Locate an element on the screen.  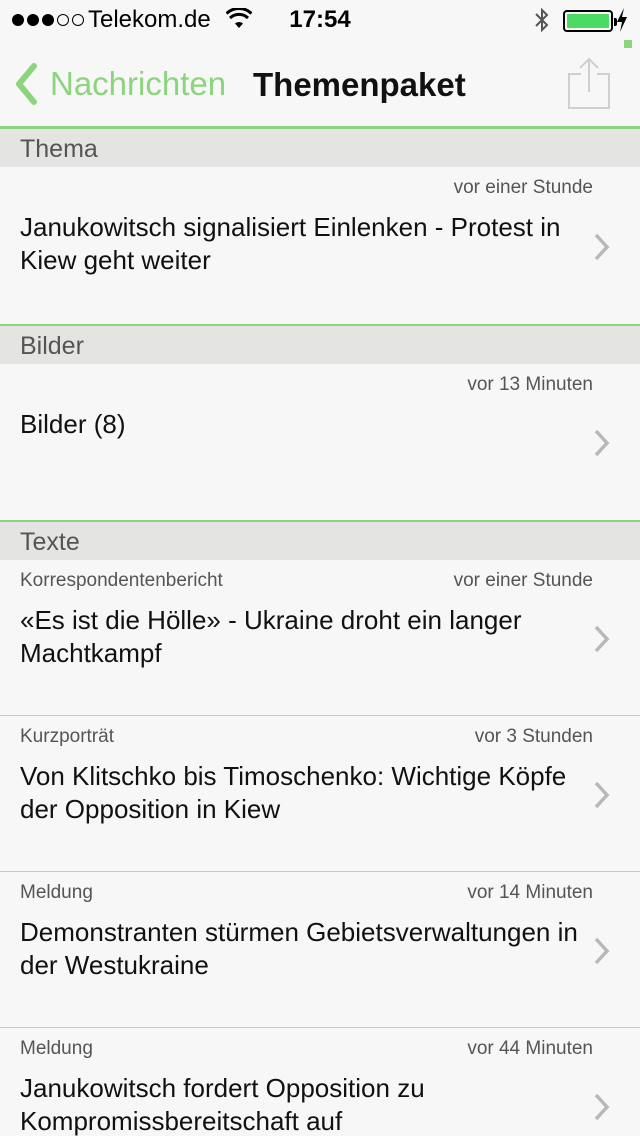
item-category: Kurzporträt is located at coordinates (67, 736).